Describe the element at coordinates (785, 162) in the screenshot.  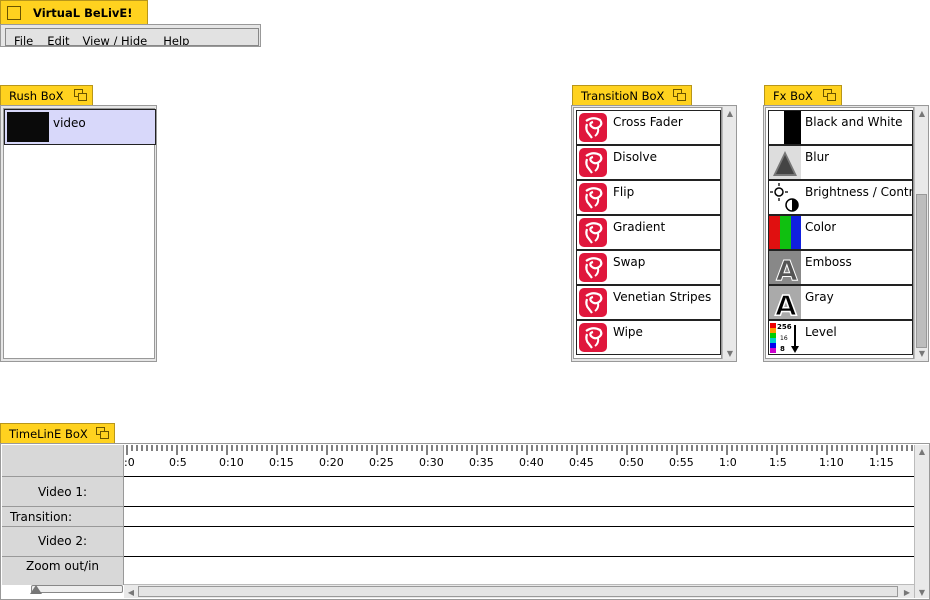
I see `blur-icon` at that location.